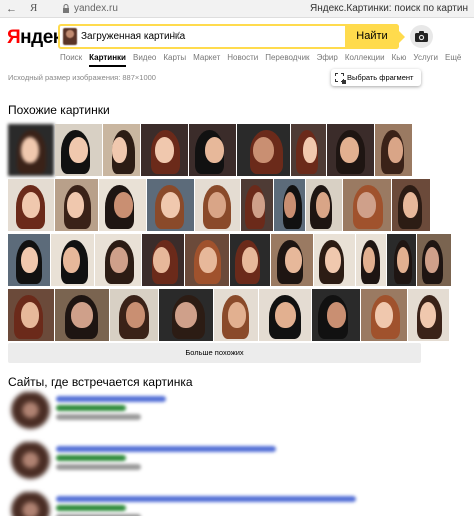 The image size is (474, 516). I want to click on service-tab: Ещё, so click(453, 58).